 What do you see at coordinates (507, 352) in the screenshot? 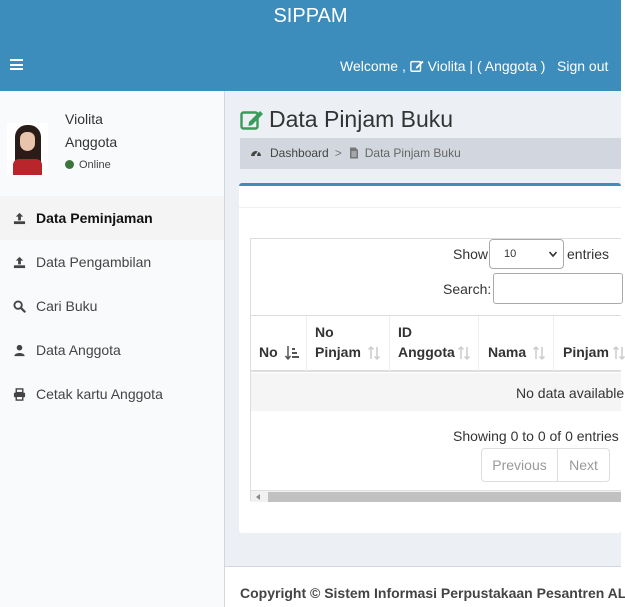
I see `column-header-label: Nama` at bounding box center [507, 352].